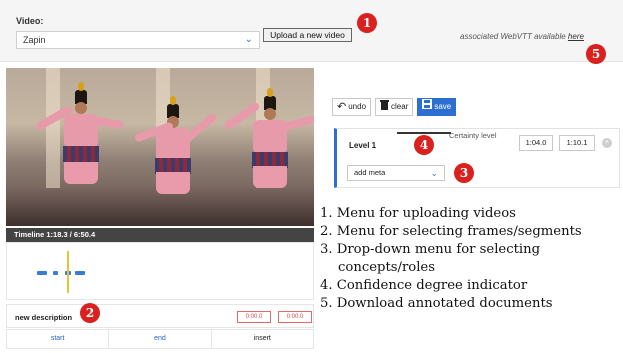  I want to click on video-select-value: Zapin, so click(34, 40).